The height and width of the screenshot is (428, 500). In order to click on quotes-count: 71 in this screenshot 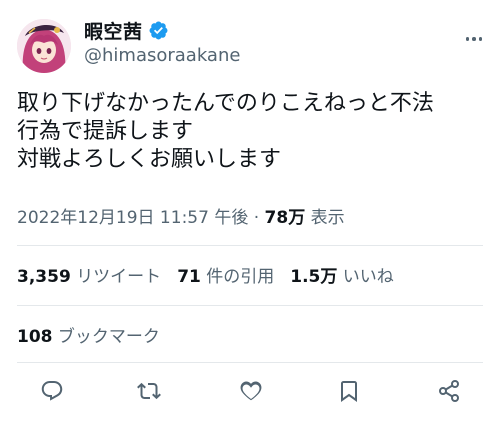, I will do `click(189, 277)`.